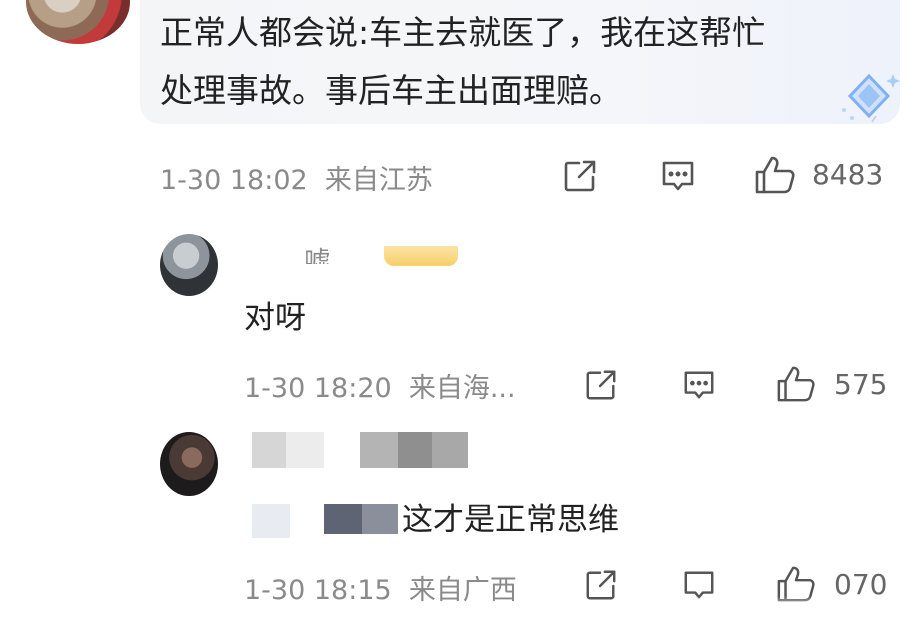  I want to click on reply-meta: 1-30 18:15 来自广西, so click(380, 587).